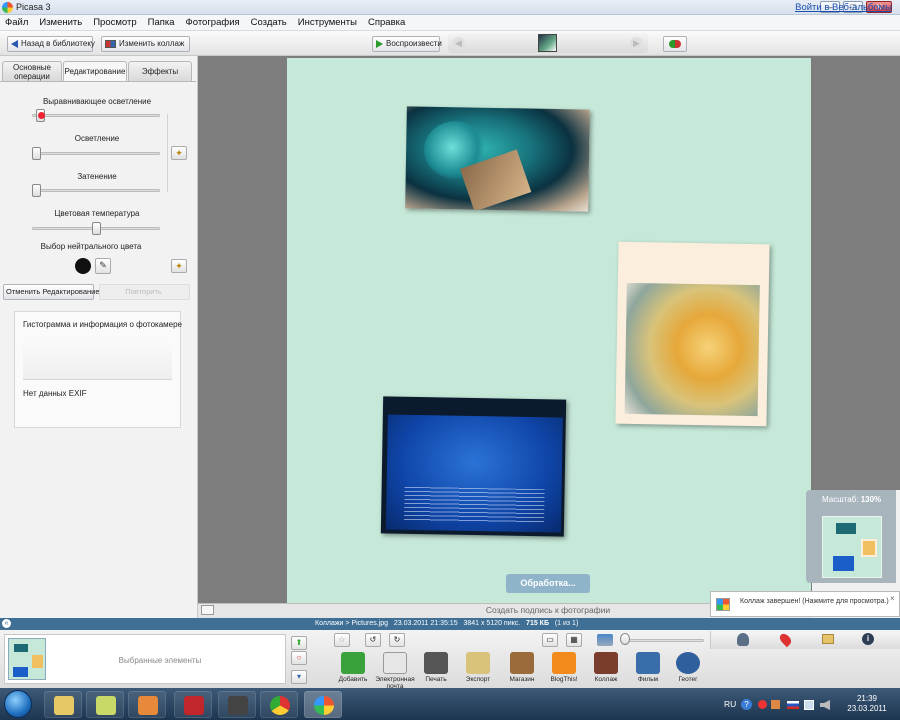 The image size is (900, 720). I want to click on globe-icon, so click(688, 663).